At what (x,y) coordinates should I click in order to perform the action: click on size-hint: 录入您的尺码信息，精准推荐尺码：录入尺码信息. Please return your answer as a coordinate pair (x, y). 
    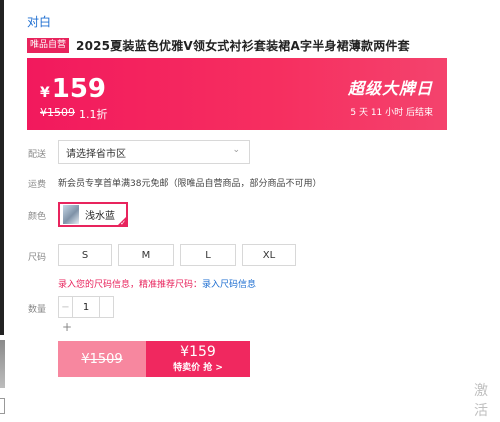
    Looking at the image, I should click on (157, 283).